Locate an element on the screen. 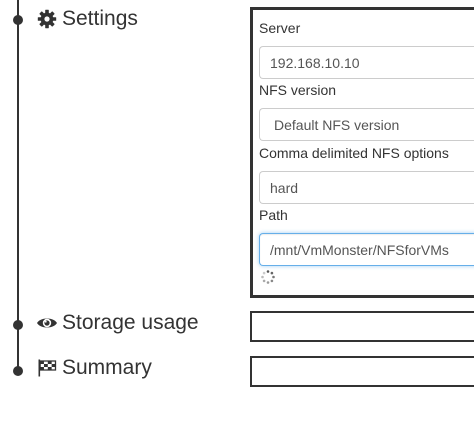  server-input is located at coordinates (366, 62).